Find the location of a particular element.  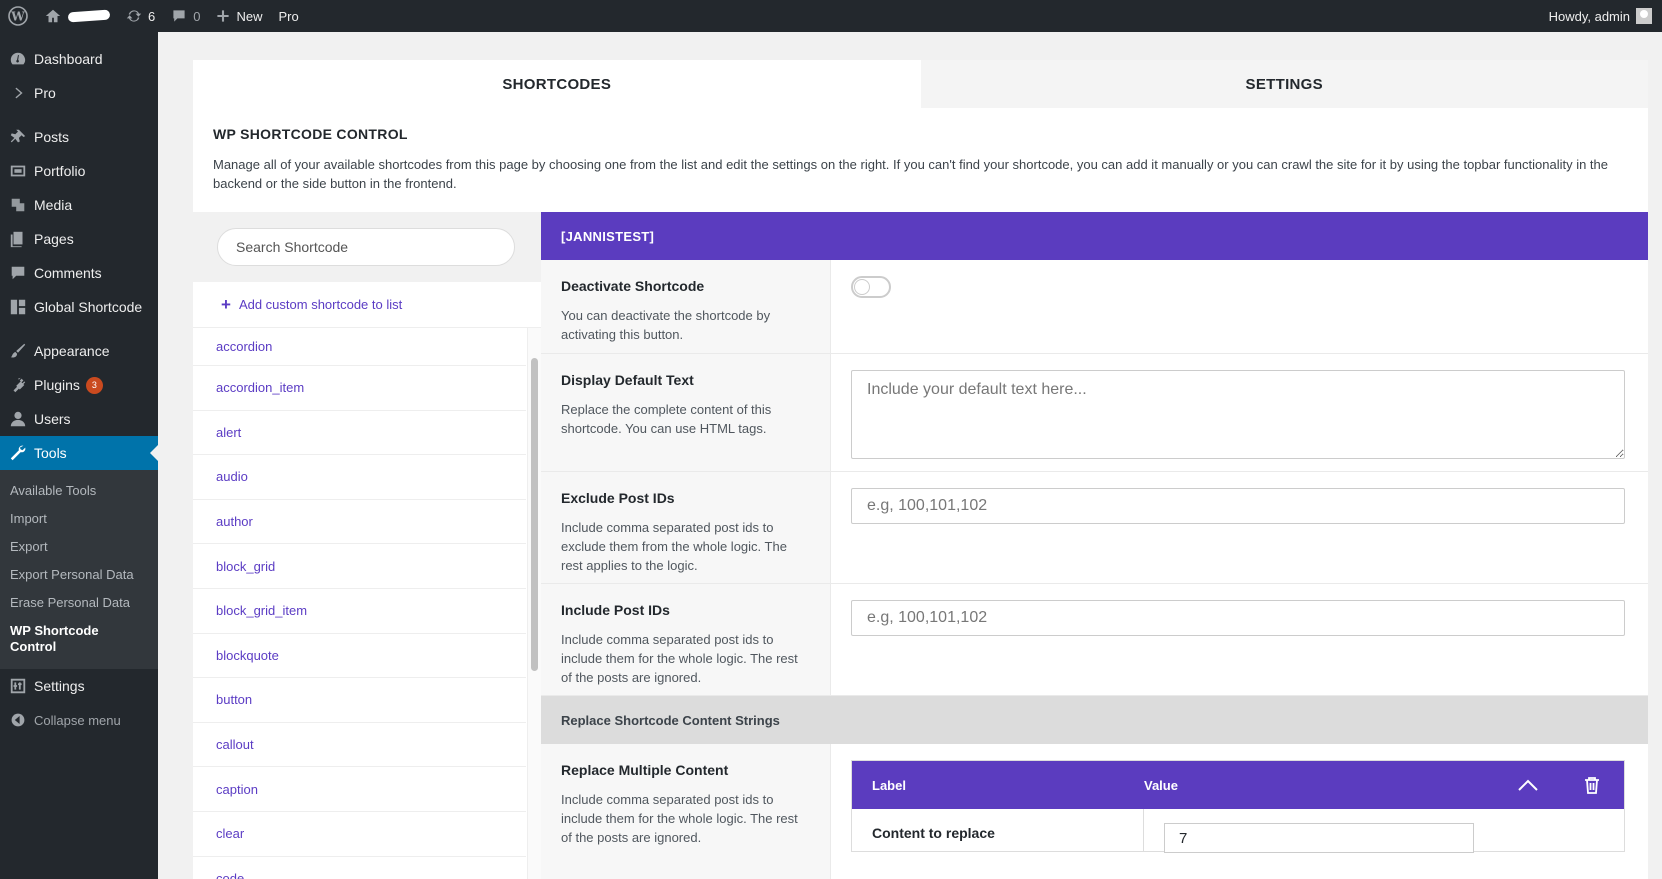

wordpress-logo-icon: W is located at coordinates (18, 16).